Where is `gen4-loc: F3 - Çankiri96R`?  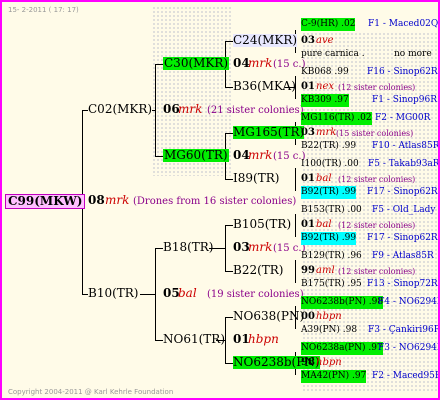 gen4-loc: F3 - Çankiri96R is located at coordinates (404, 330).